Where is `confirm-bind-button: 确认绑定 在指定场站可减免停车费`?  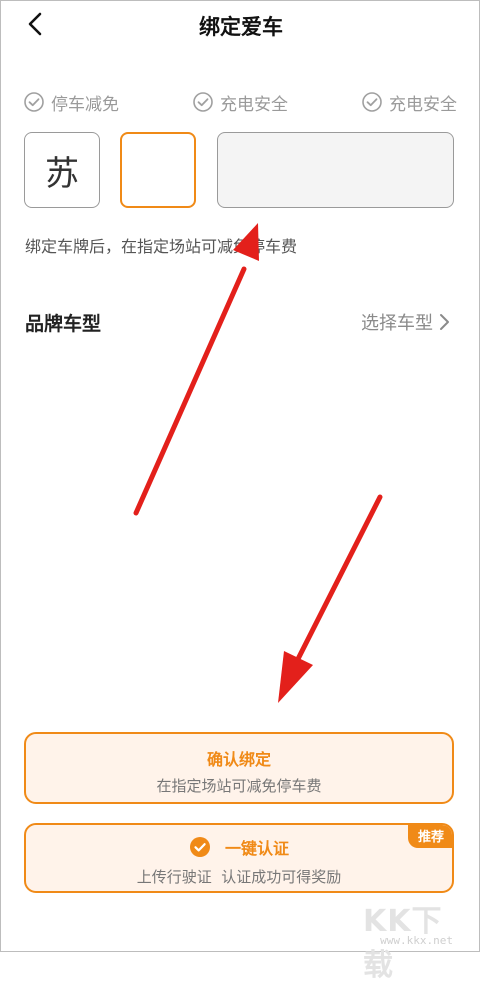
confirm-bind-button: 确认绑定 在指定场站可减免停车费 is located at coordinates (239, 768).